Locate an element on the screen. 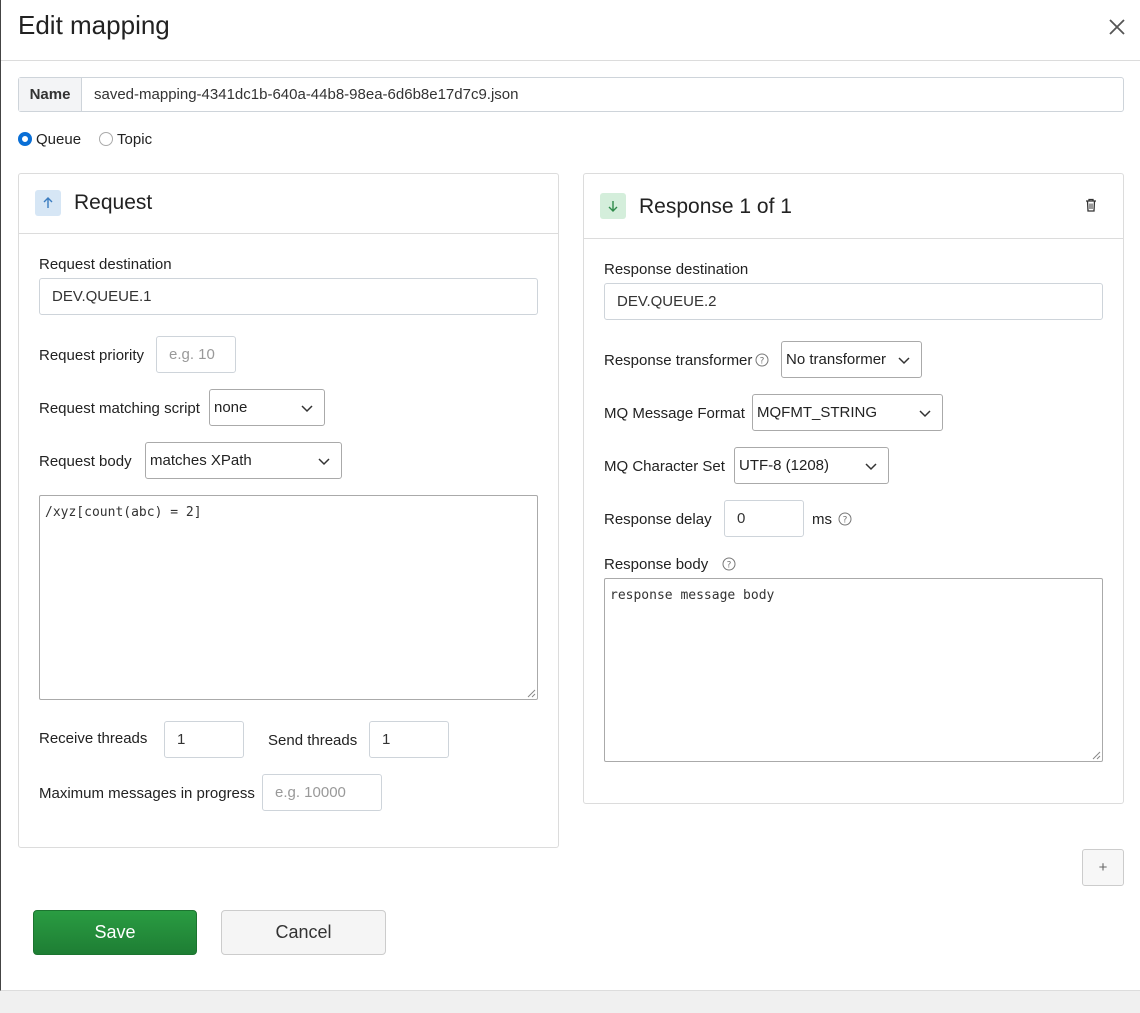 The width and height of the screenshot is (1140, 1013). arrow-up-icon is located at coordinates (48, 203).